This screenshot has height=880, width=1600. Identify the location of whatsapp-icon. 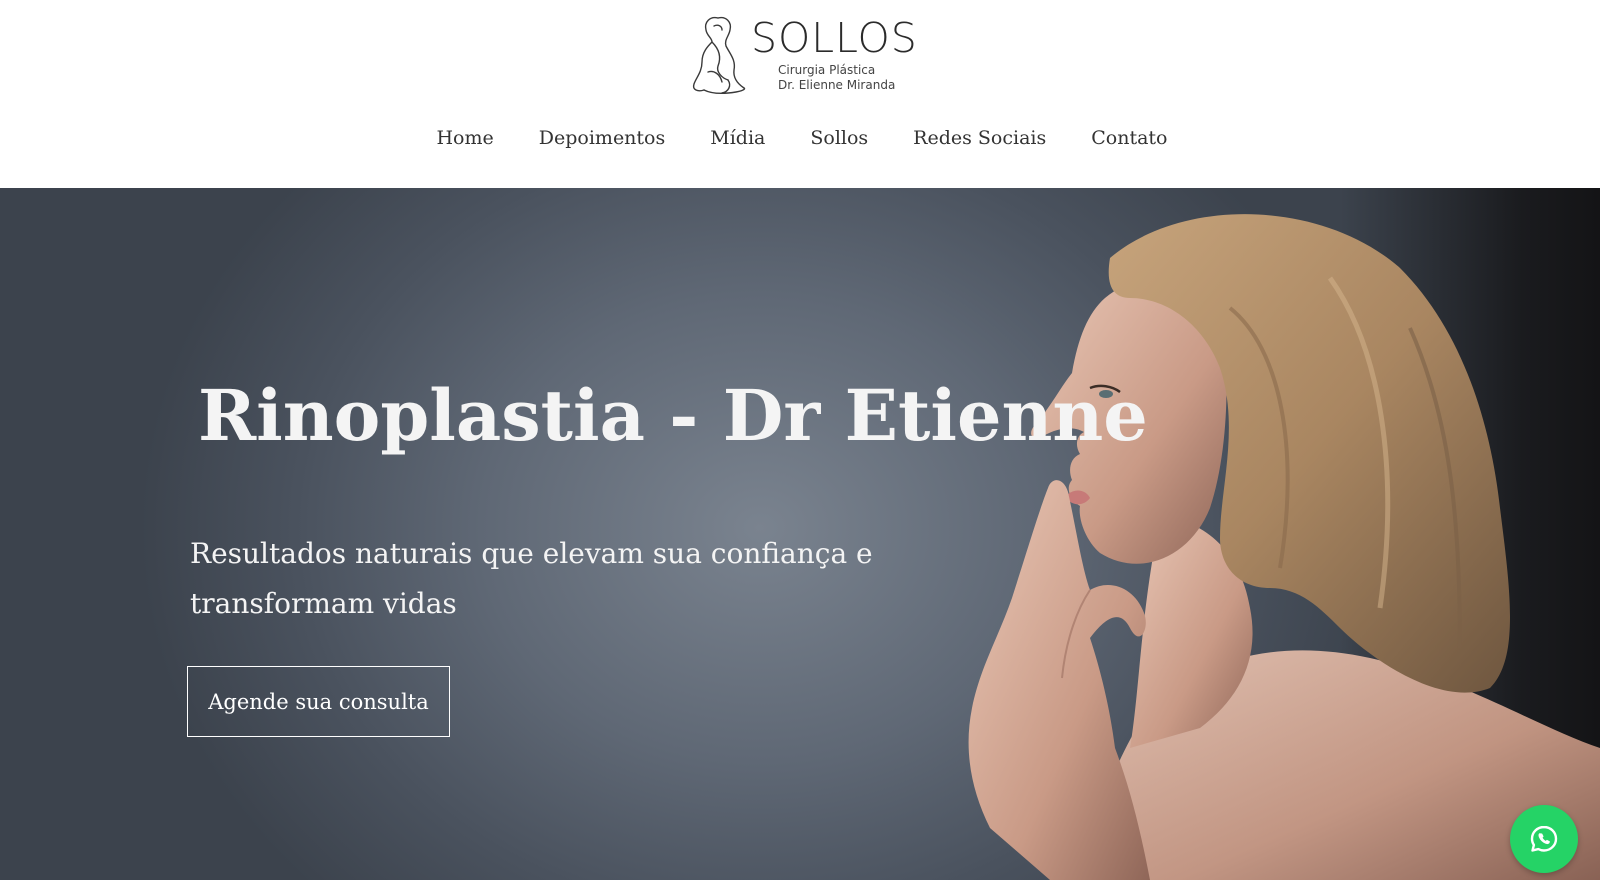
(1544, 838).